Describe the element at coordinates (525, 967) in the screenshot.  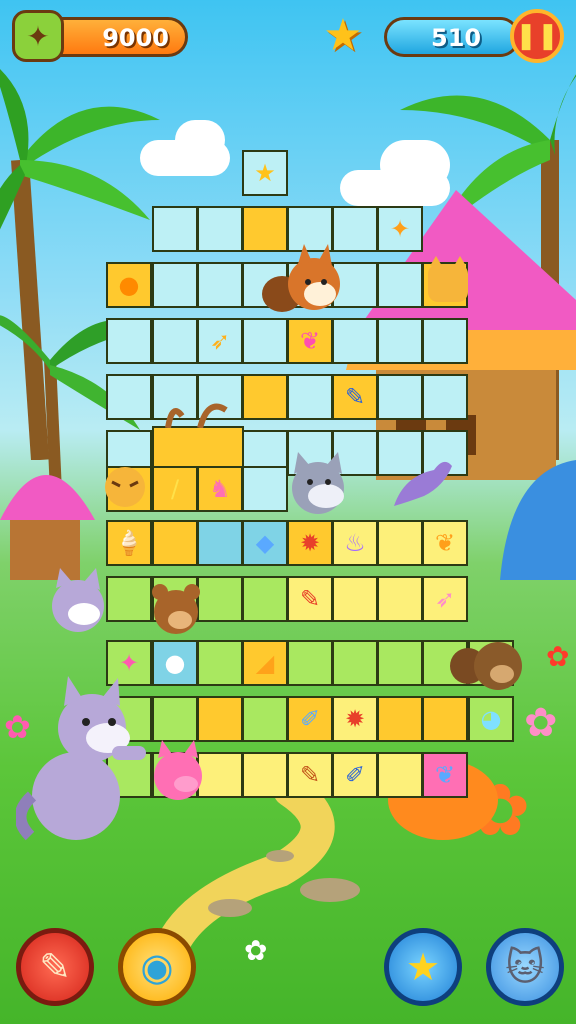
I see `cat-helper-button: 🐱` at that location.